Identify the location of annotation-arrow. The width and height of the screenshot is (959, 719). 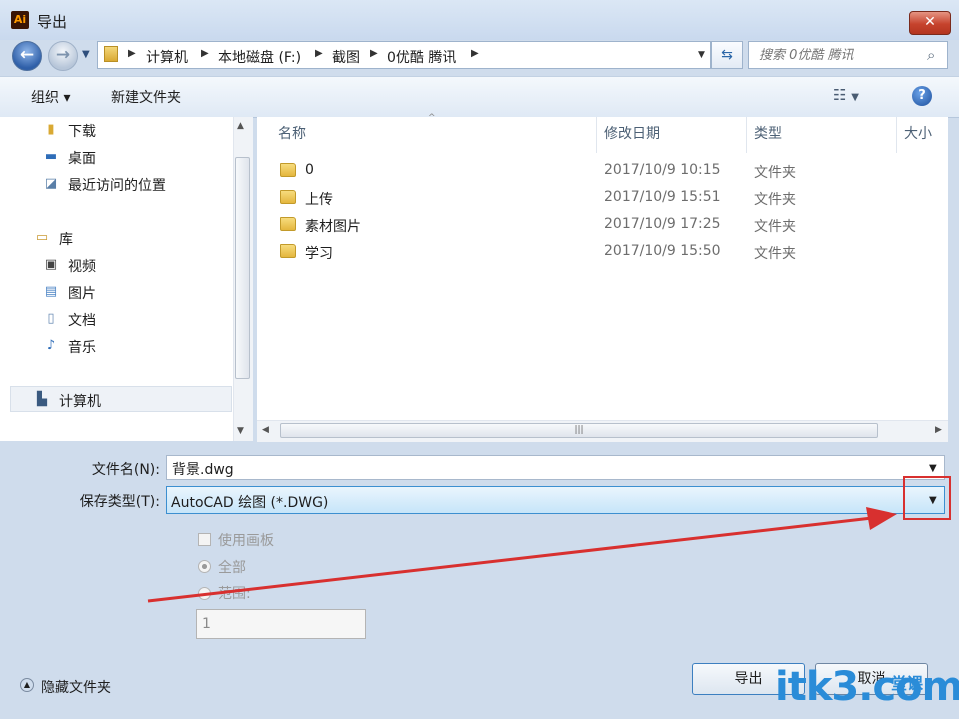
(522, 555).